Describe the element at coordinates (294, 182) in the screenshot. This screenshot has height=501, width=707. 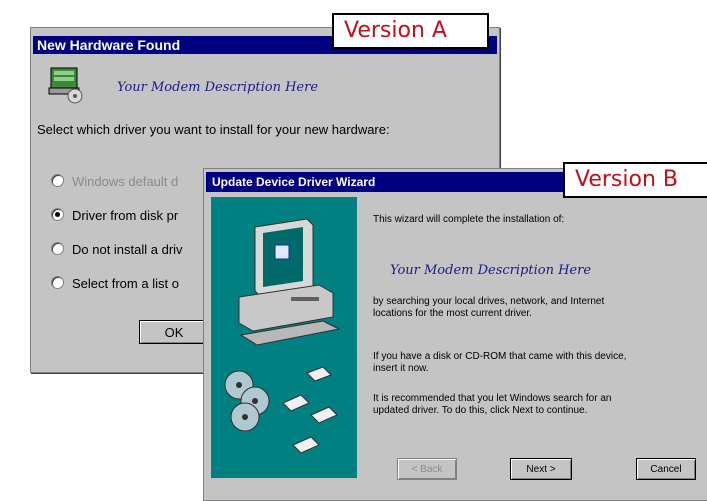
I see `window-title: Update Device Driver Wizard` at that location.